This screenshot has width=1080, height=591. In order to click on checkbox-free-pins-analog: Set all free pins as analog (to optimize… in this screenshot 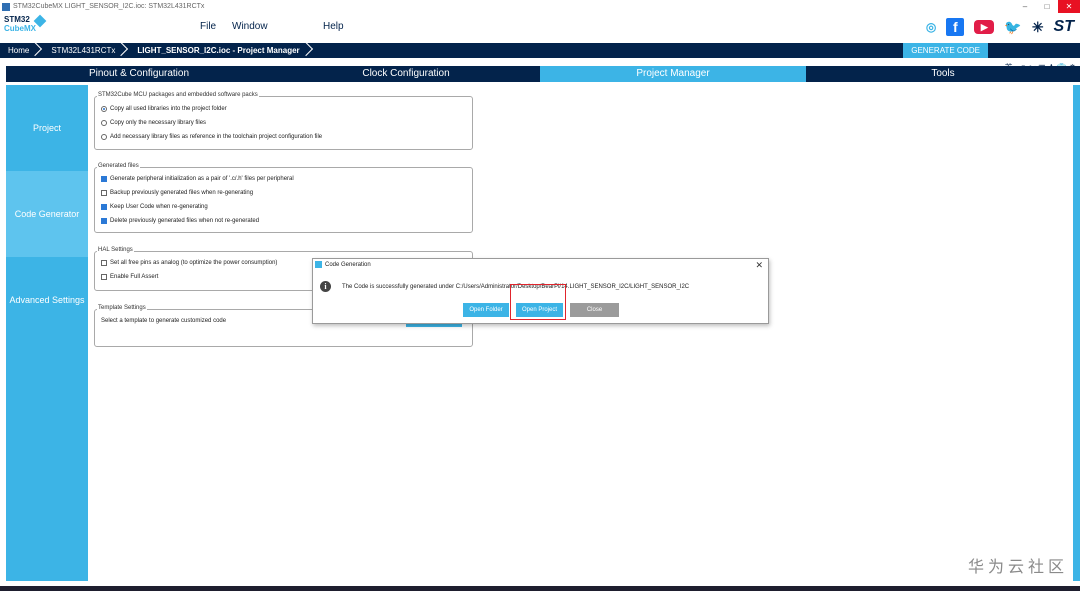, I will do `click(189, 263)`.